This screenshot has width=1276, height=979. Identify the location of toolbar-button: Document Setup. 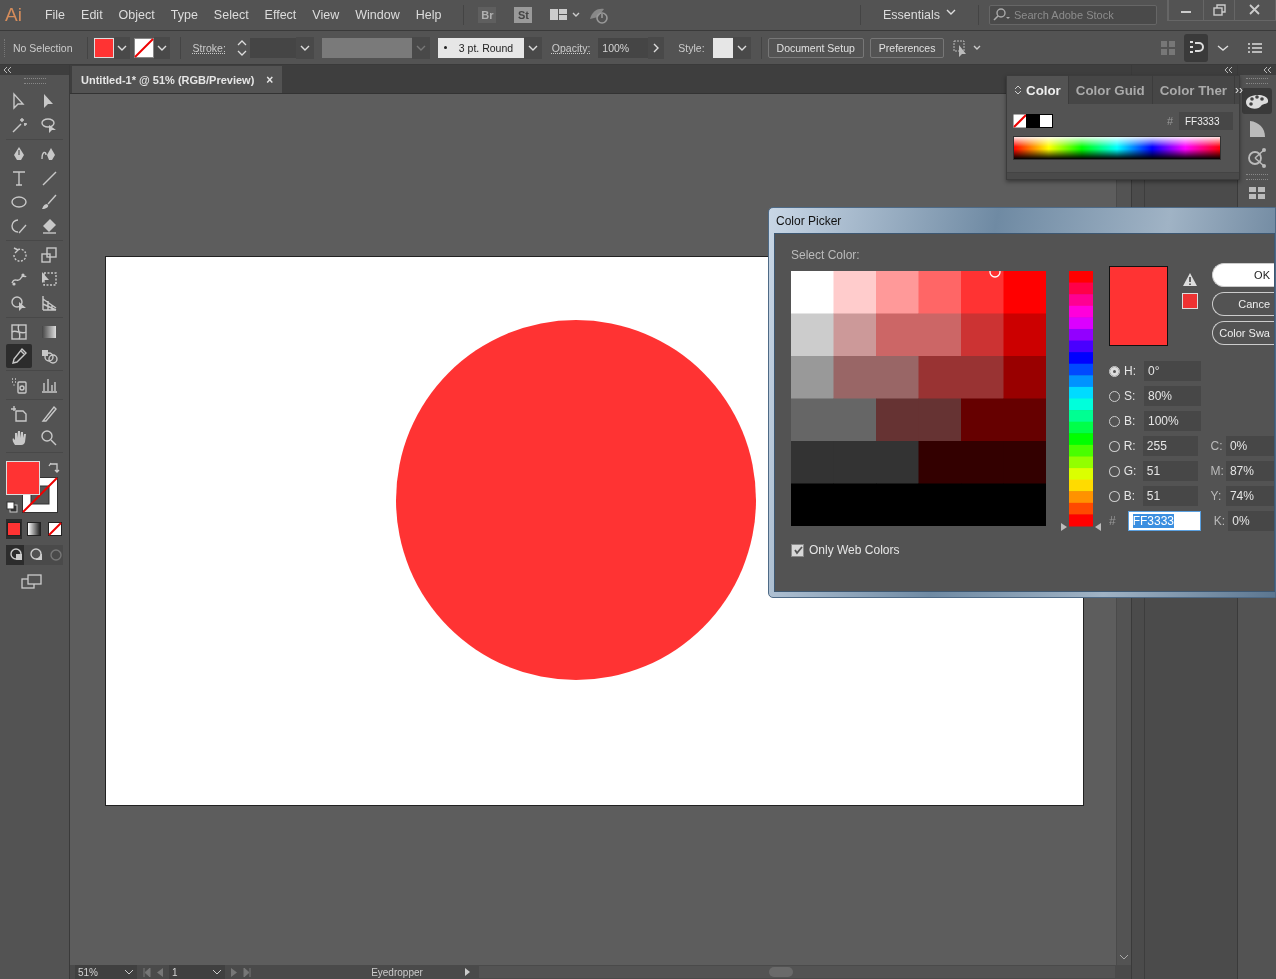
(815, 47).